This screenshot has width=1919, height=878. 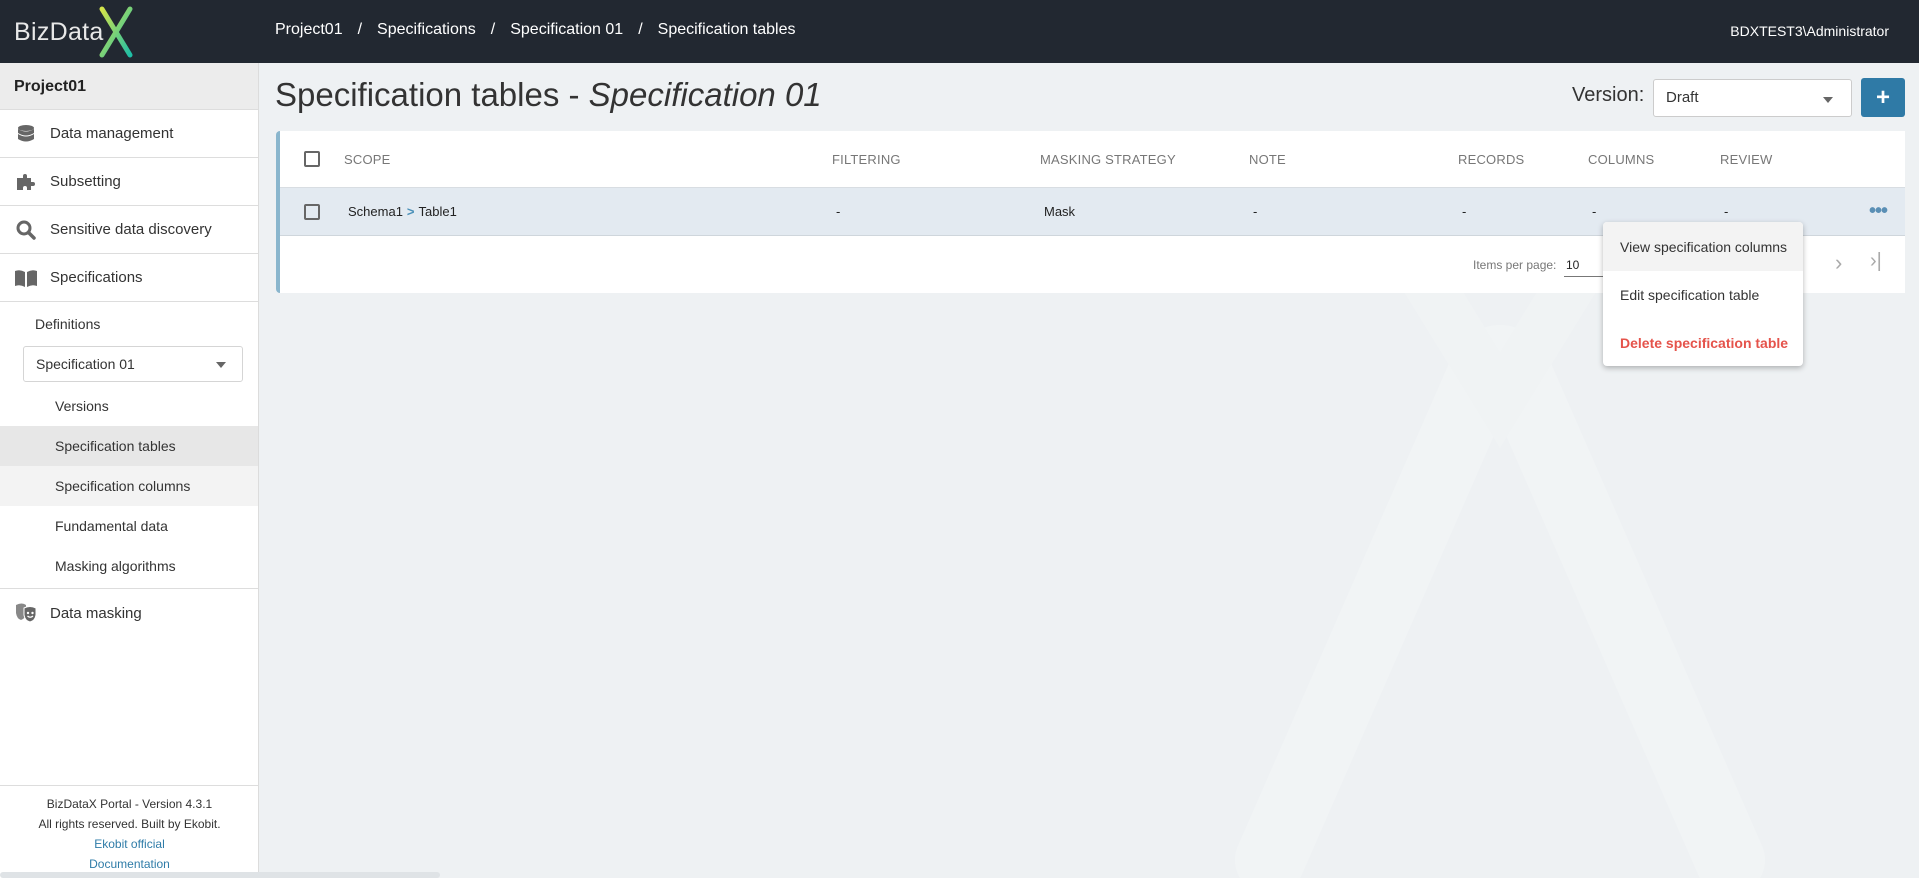 I want to click on scope-table: Table1, so click(x=437, y=211).